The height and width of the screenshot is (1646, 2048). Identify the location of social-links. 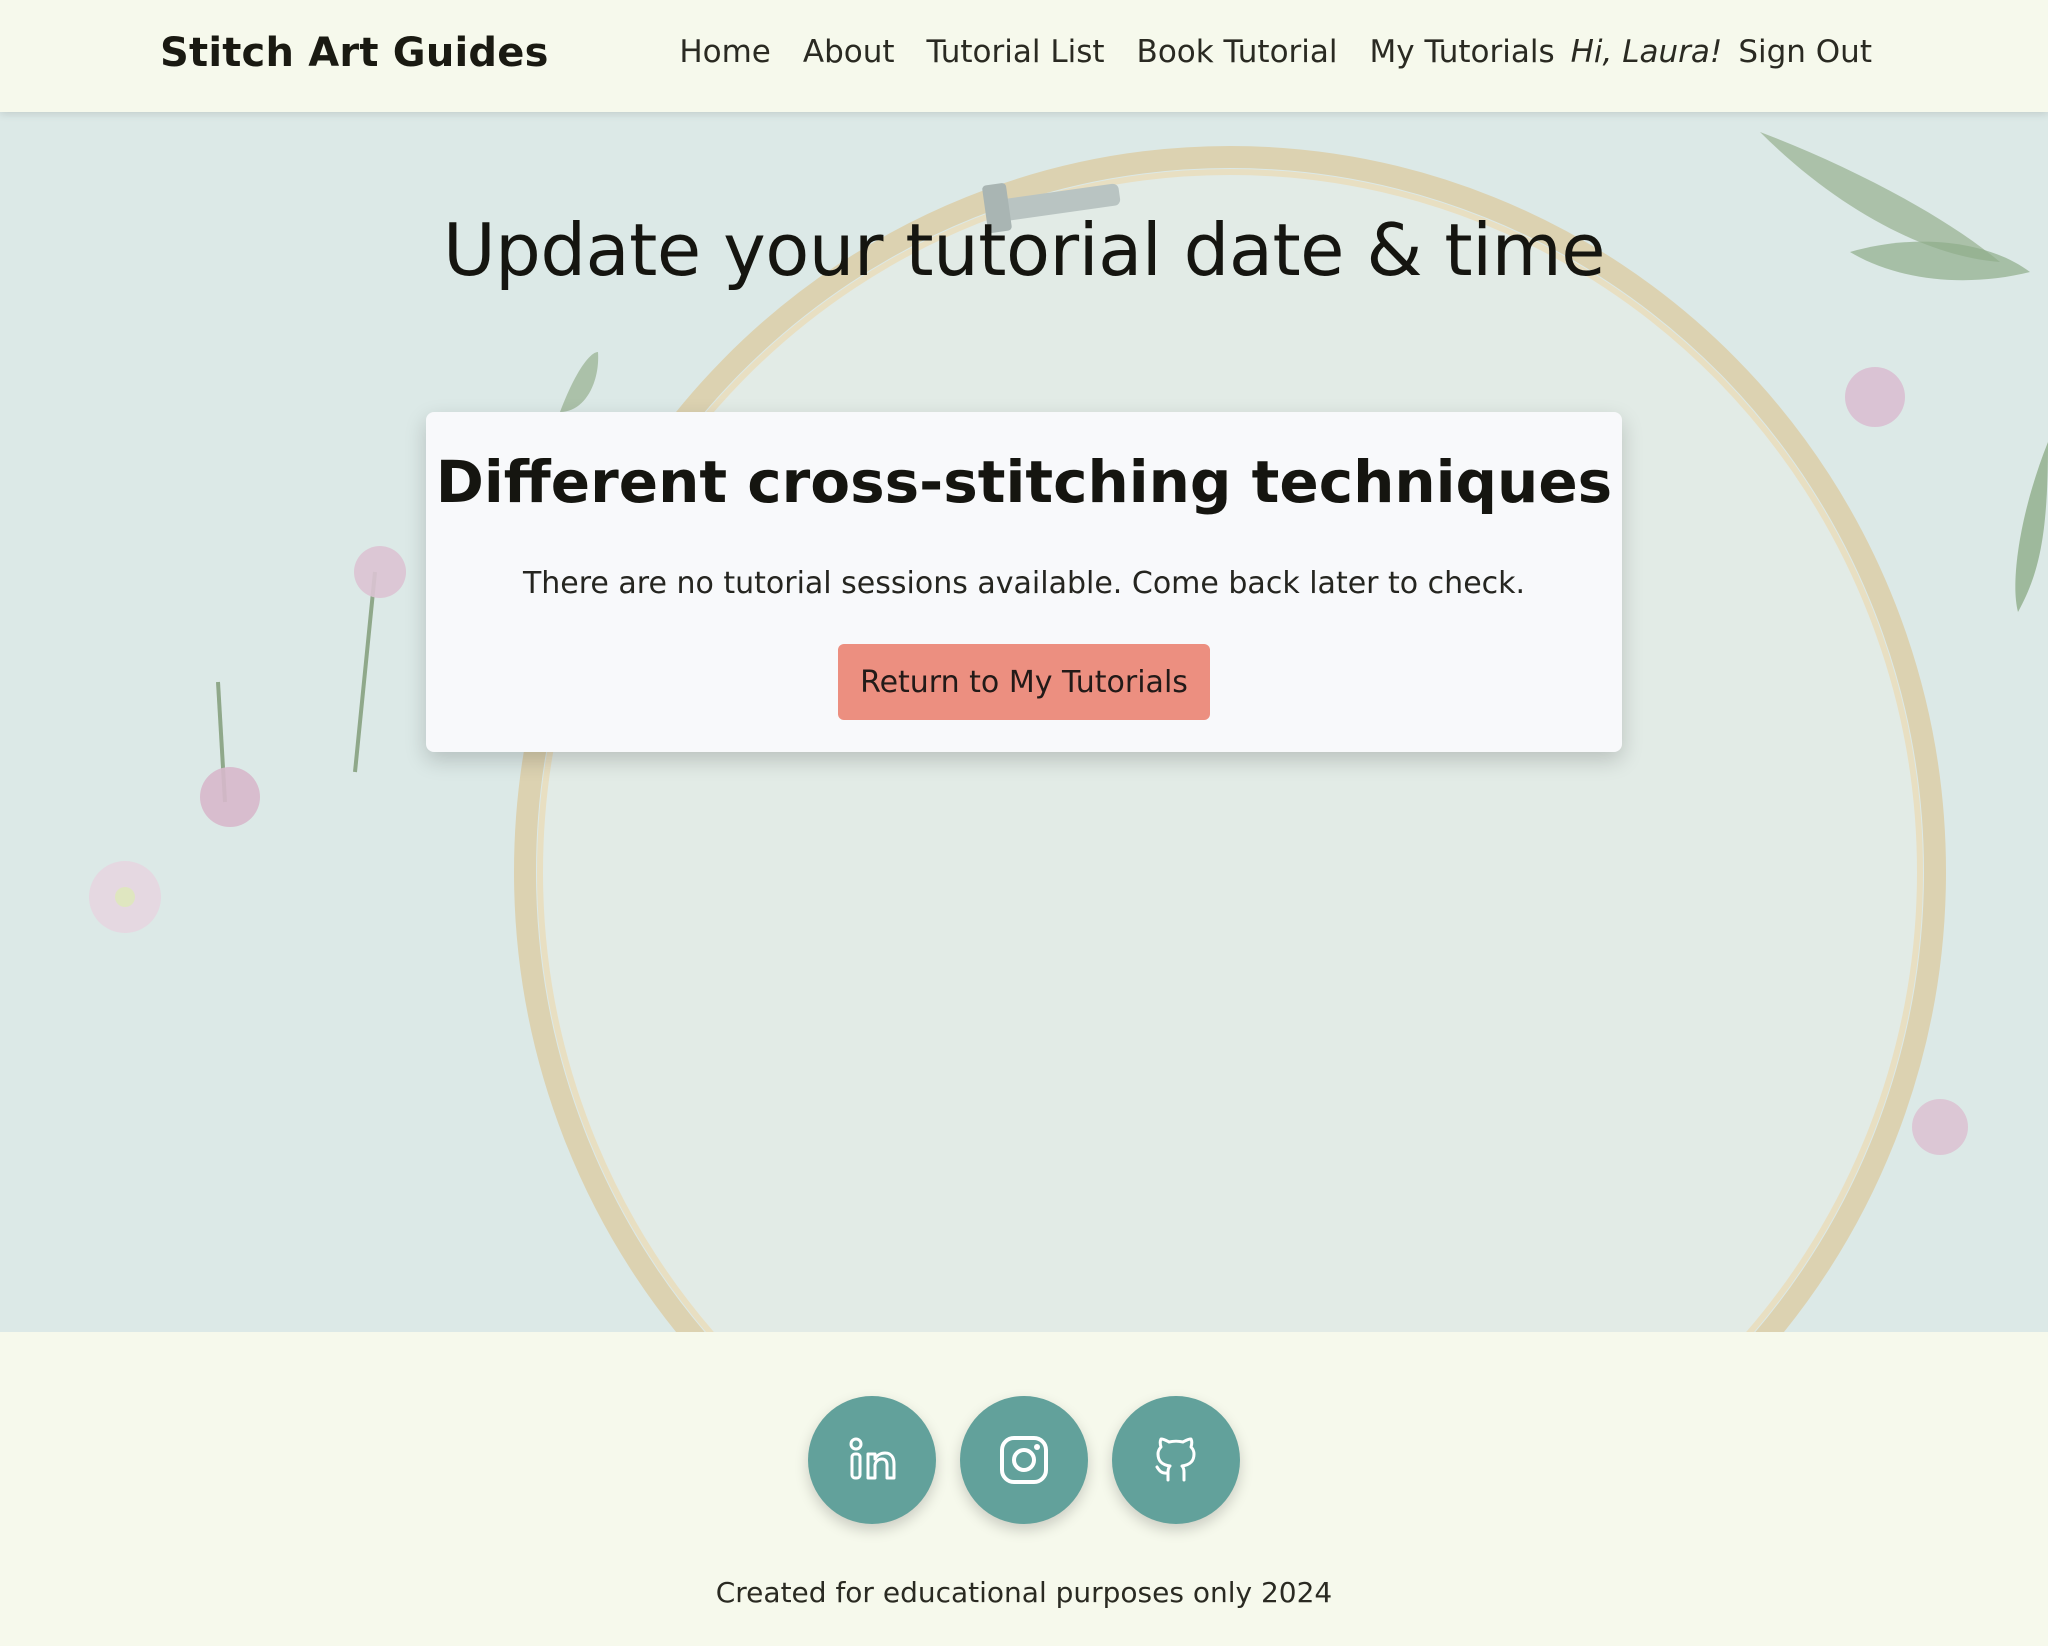
(1024, 1460).